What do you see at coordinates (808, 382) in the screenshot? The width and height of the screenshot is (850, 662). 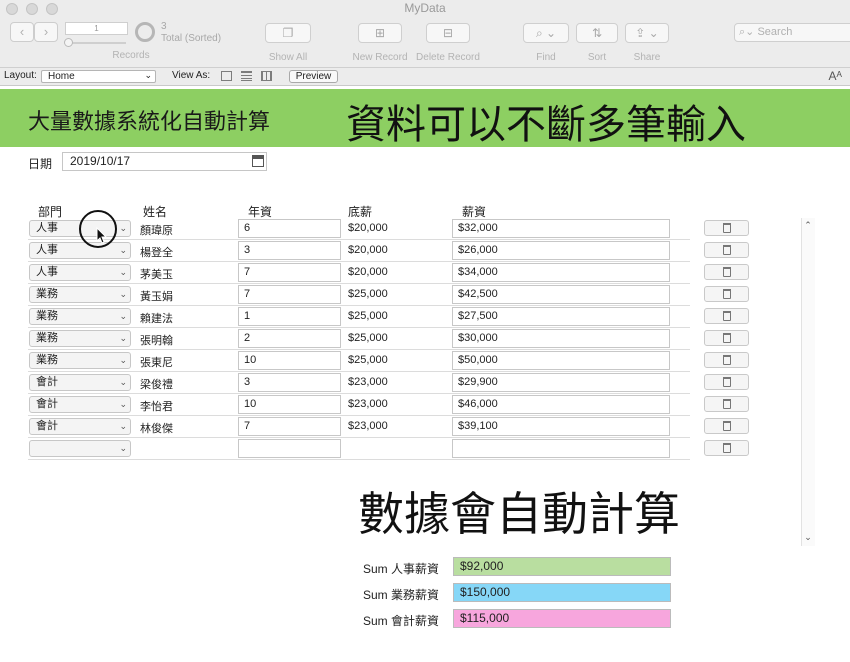 I see `portal-scrollbar` at bounding box center [808, 382].